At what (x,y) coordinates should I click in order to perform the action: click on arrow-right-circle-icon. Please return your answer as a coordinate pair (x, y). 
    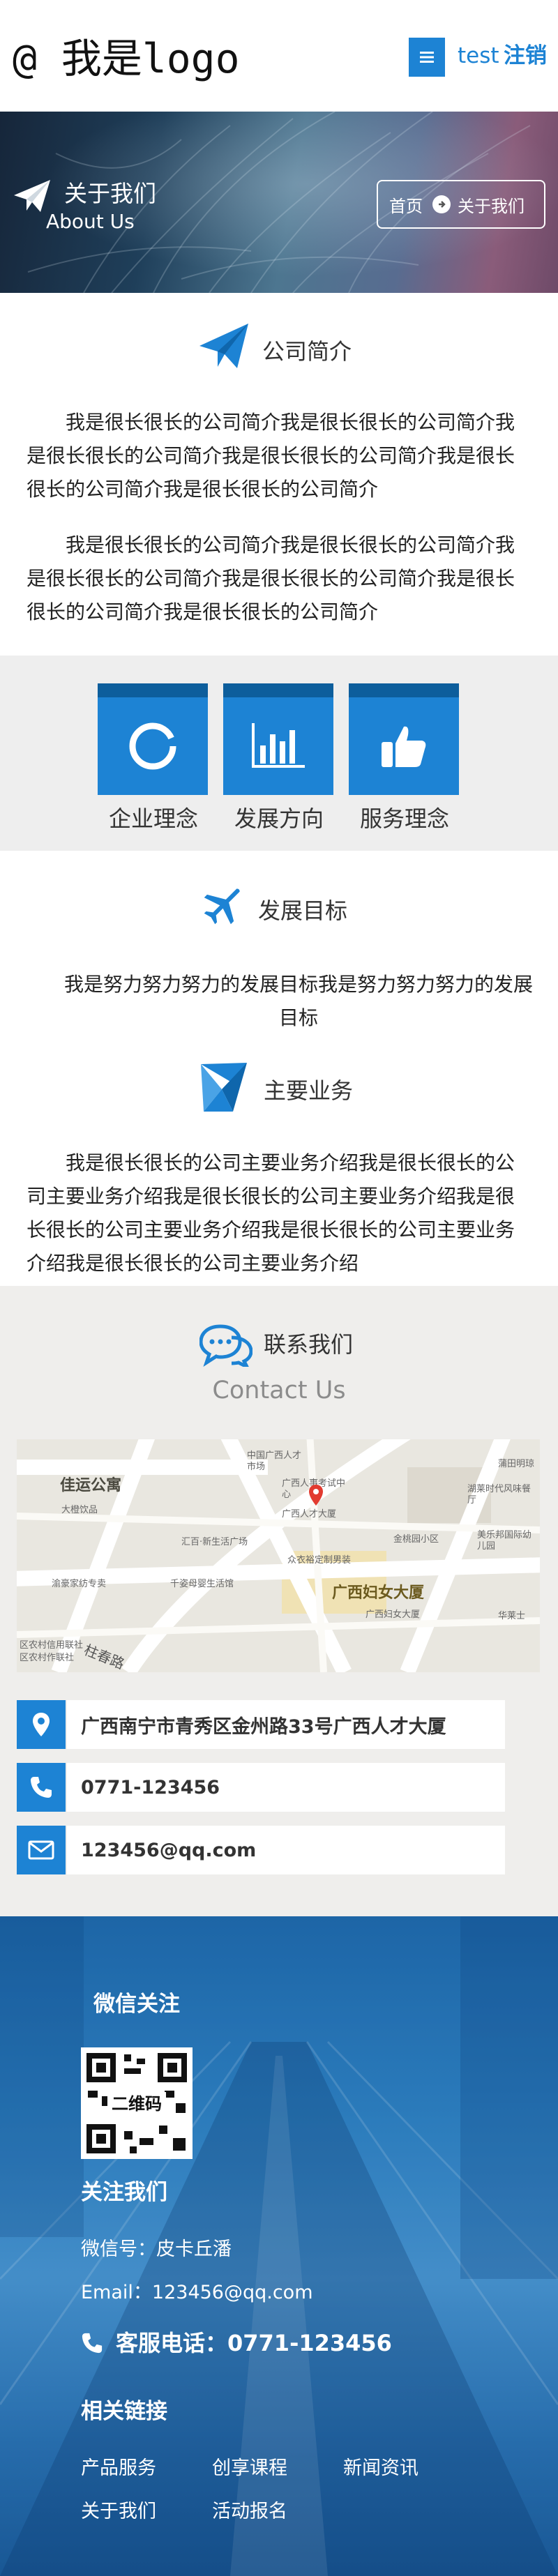
    Looking at the image, I should click on (441, 204).